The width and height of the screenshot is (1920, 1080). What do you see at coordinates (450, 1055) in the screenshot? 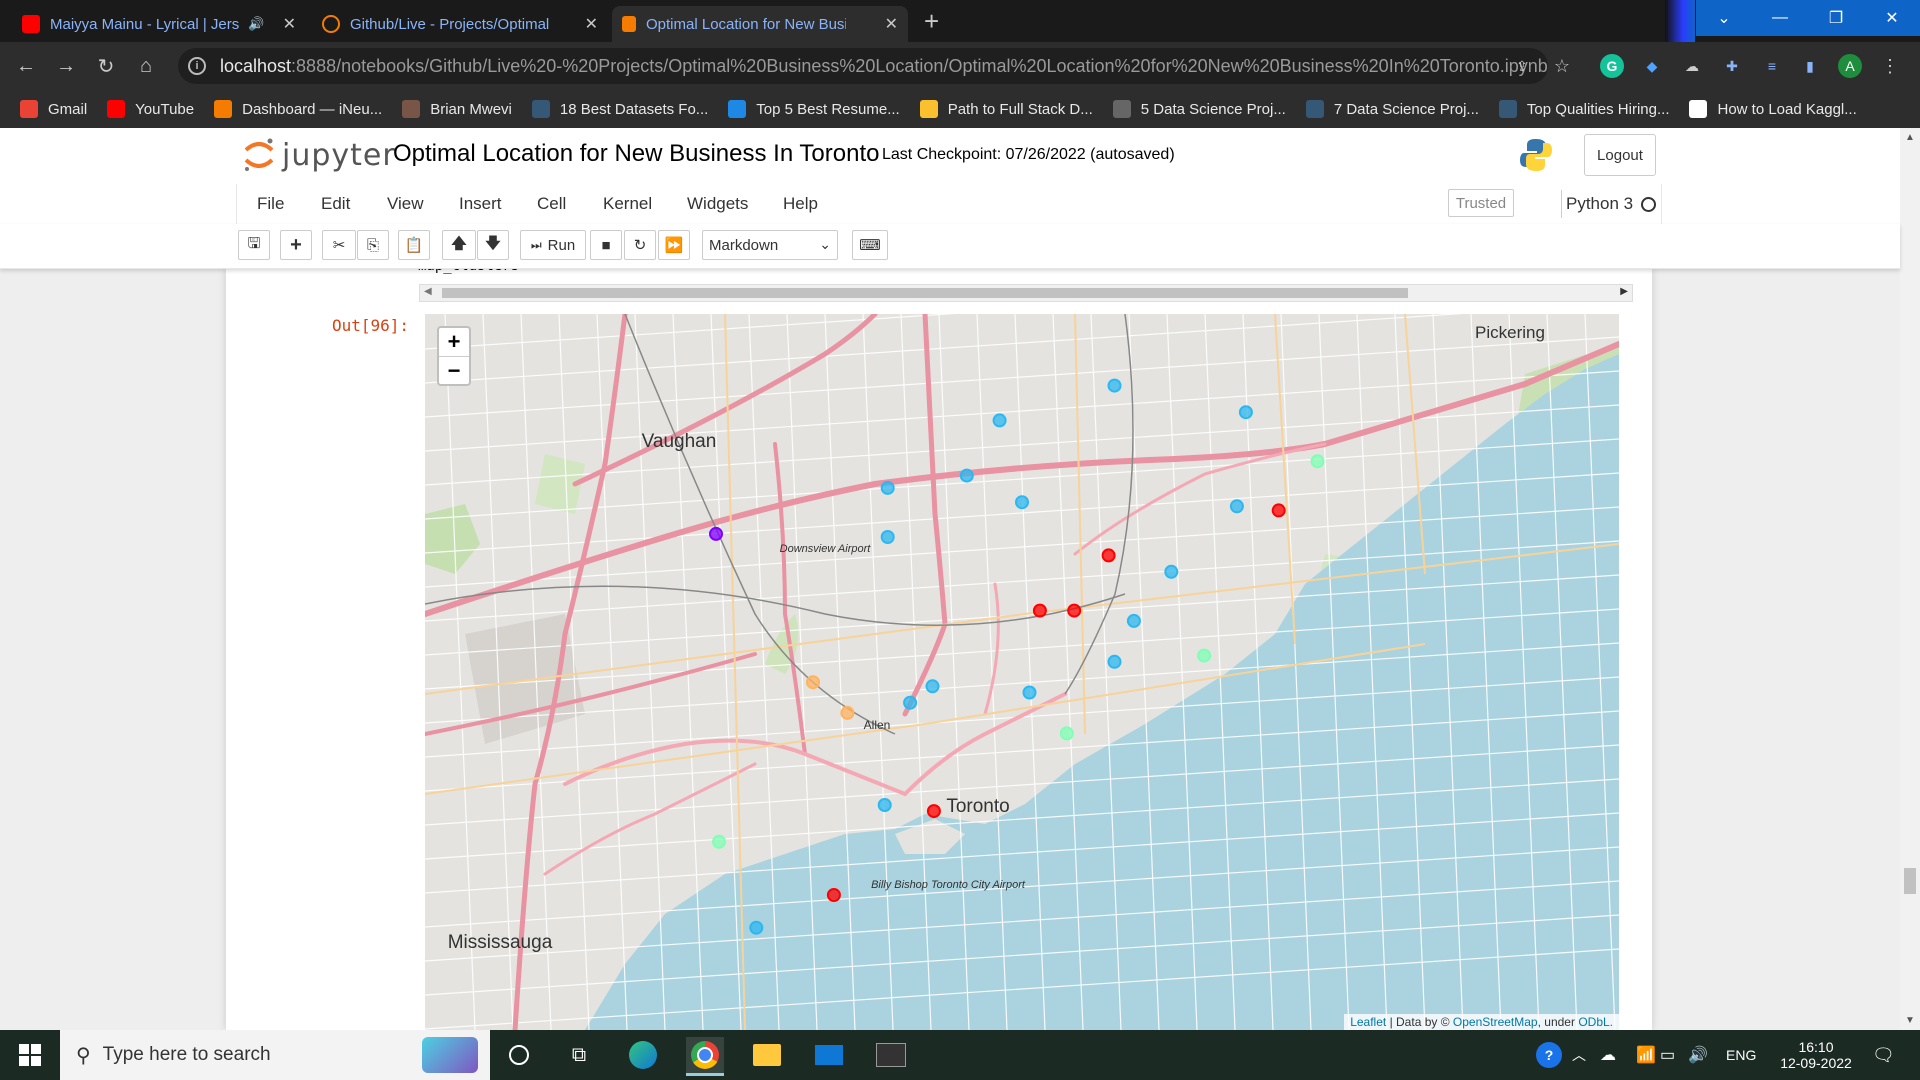
I see `search-highlight-icon` at bounding box center [450, 1055].